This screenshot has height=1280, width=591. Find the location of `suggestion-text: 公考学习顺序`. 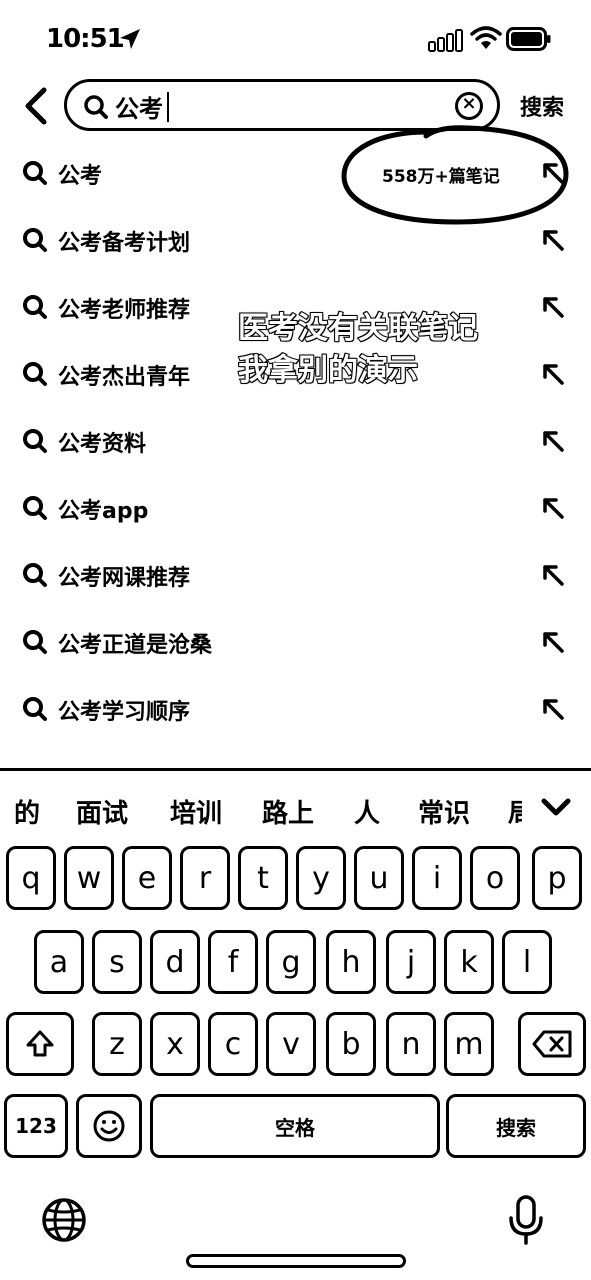

suggestion-text: 公考学习顺序 is located at coordinates (124, 712).